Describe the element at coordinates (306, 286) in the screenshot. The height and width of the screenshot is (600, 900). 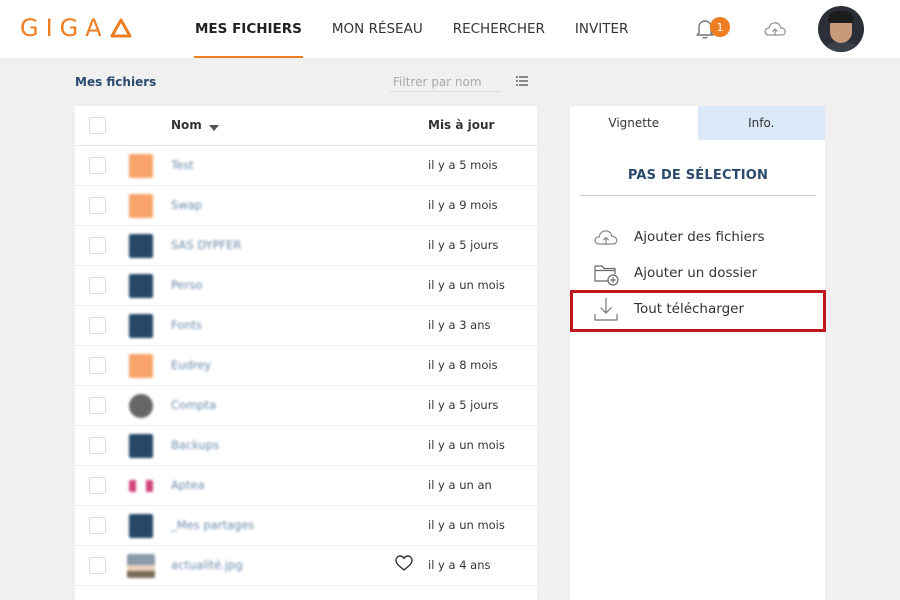
I see `table-row: Perso il y a un mois` at that location.